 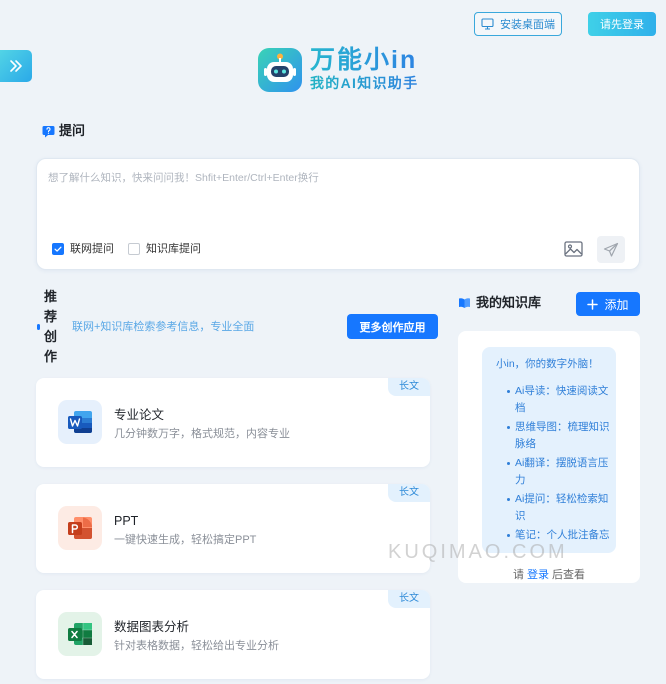 What do you see at coordinates (38, 327) in the screenshot?
I see `recommend-marker-icon` at bounding box center [38, 327].